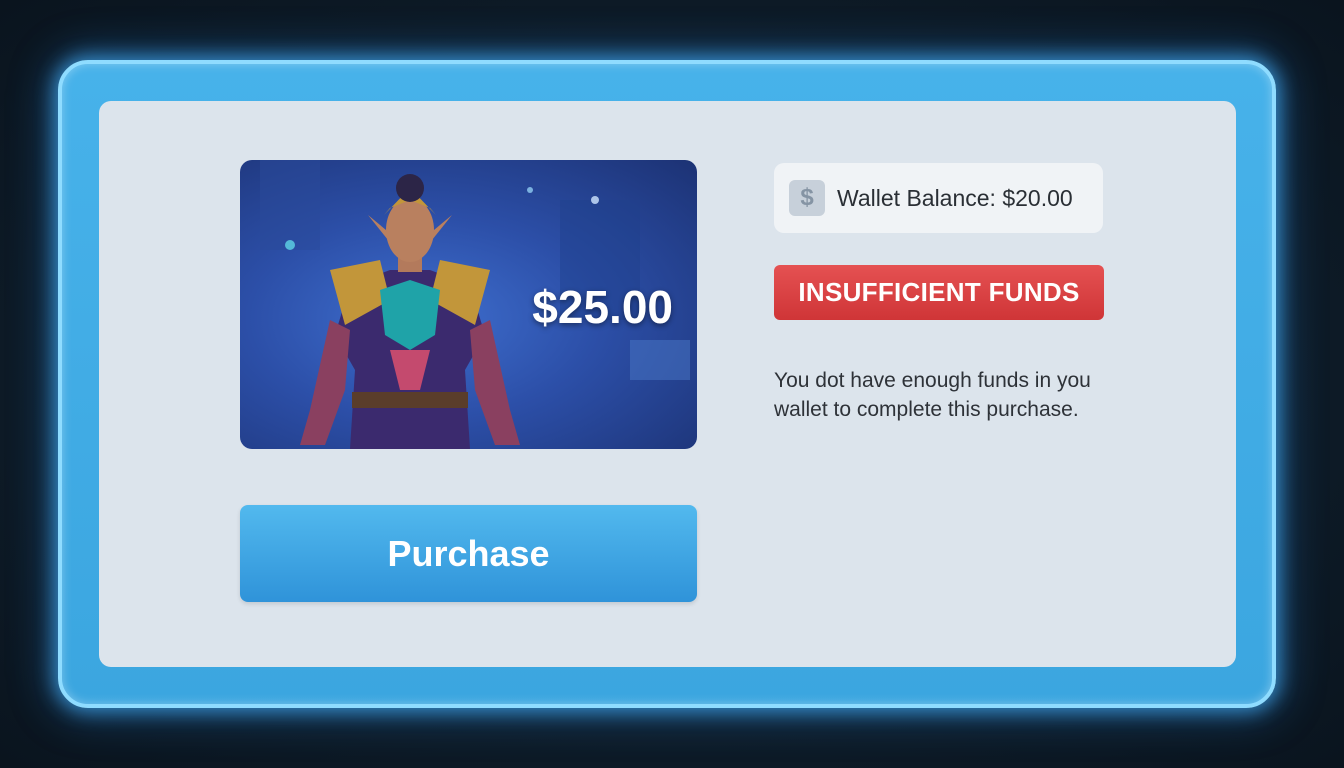 Image resolution: width=1344 pixels, height=768 pixels. I want to click on product-price: $25.00, so click(602, 307).